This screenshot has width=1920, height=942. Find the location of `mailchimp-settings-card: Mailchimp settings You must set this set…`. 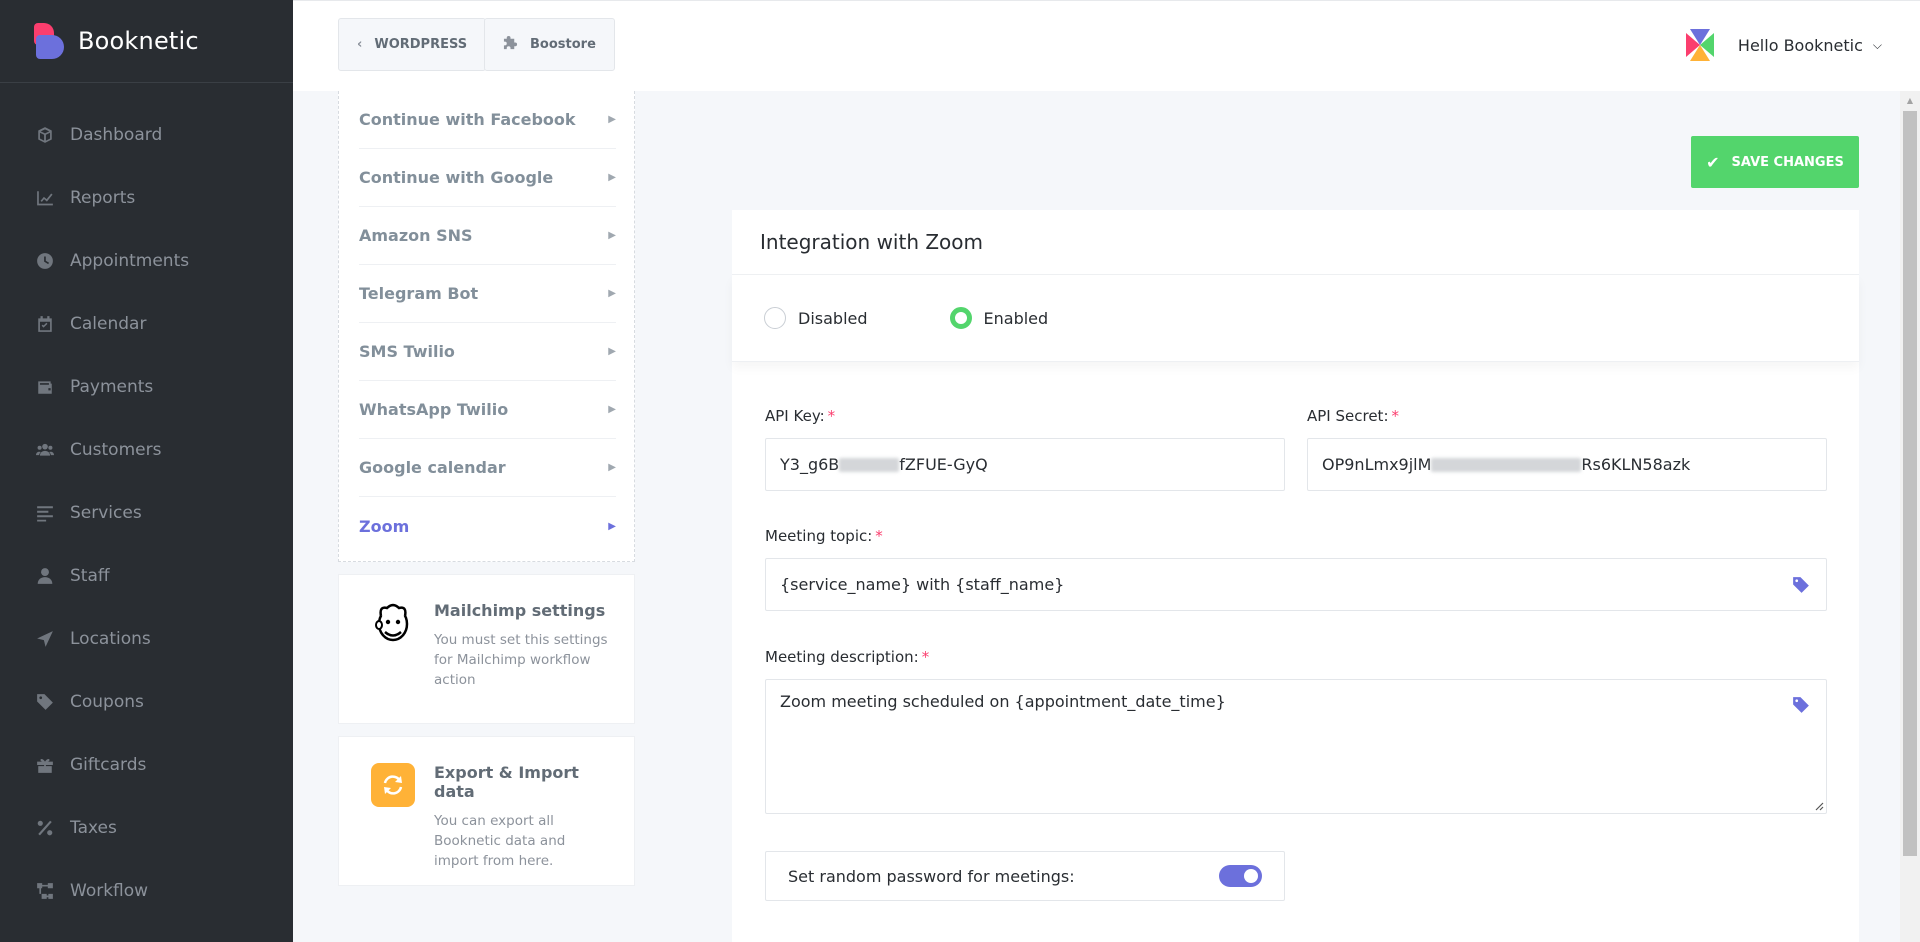

mailchimp-settings-card: Mailchimp settings You must set this set… is located at coordinates (486, 649).